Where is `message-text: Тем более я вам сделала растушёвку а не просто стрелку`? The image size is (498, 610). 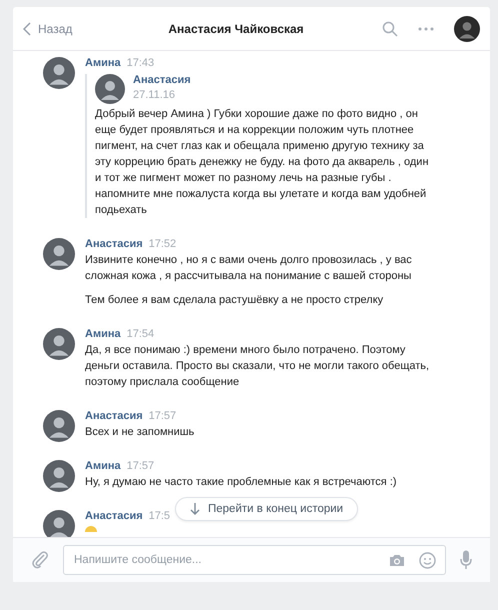 message-text: Тем более я вам сделала растушёвку а не просто стрелку is located at coordinates (234, 300).